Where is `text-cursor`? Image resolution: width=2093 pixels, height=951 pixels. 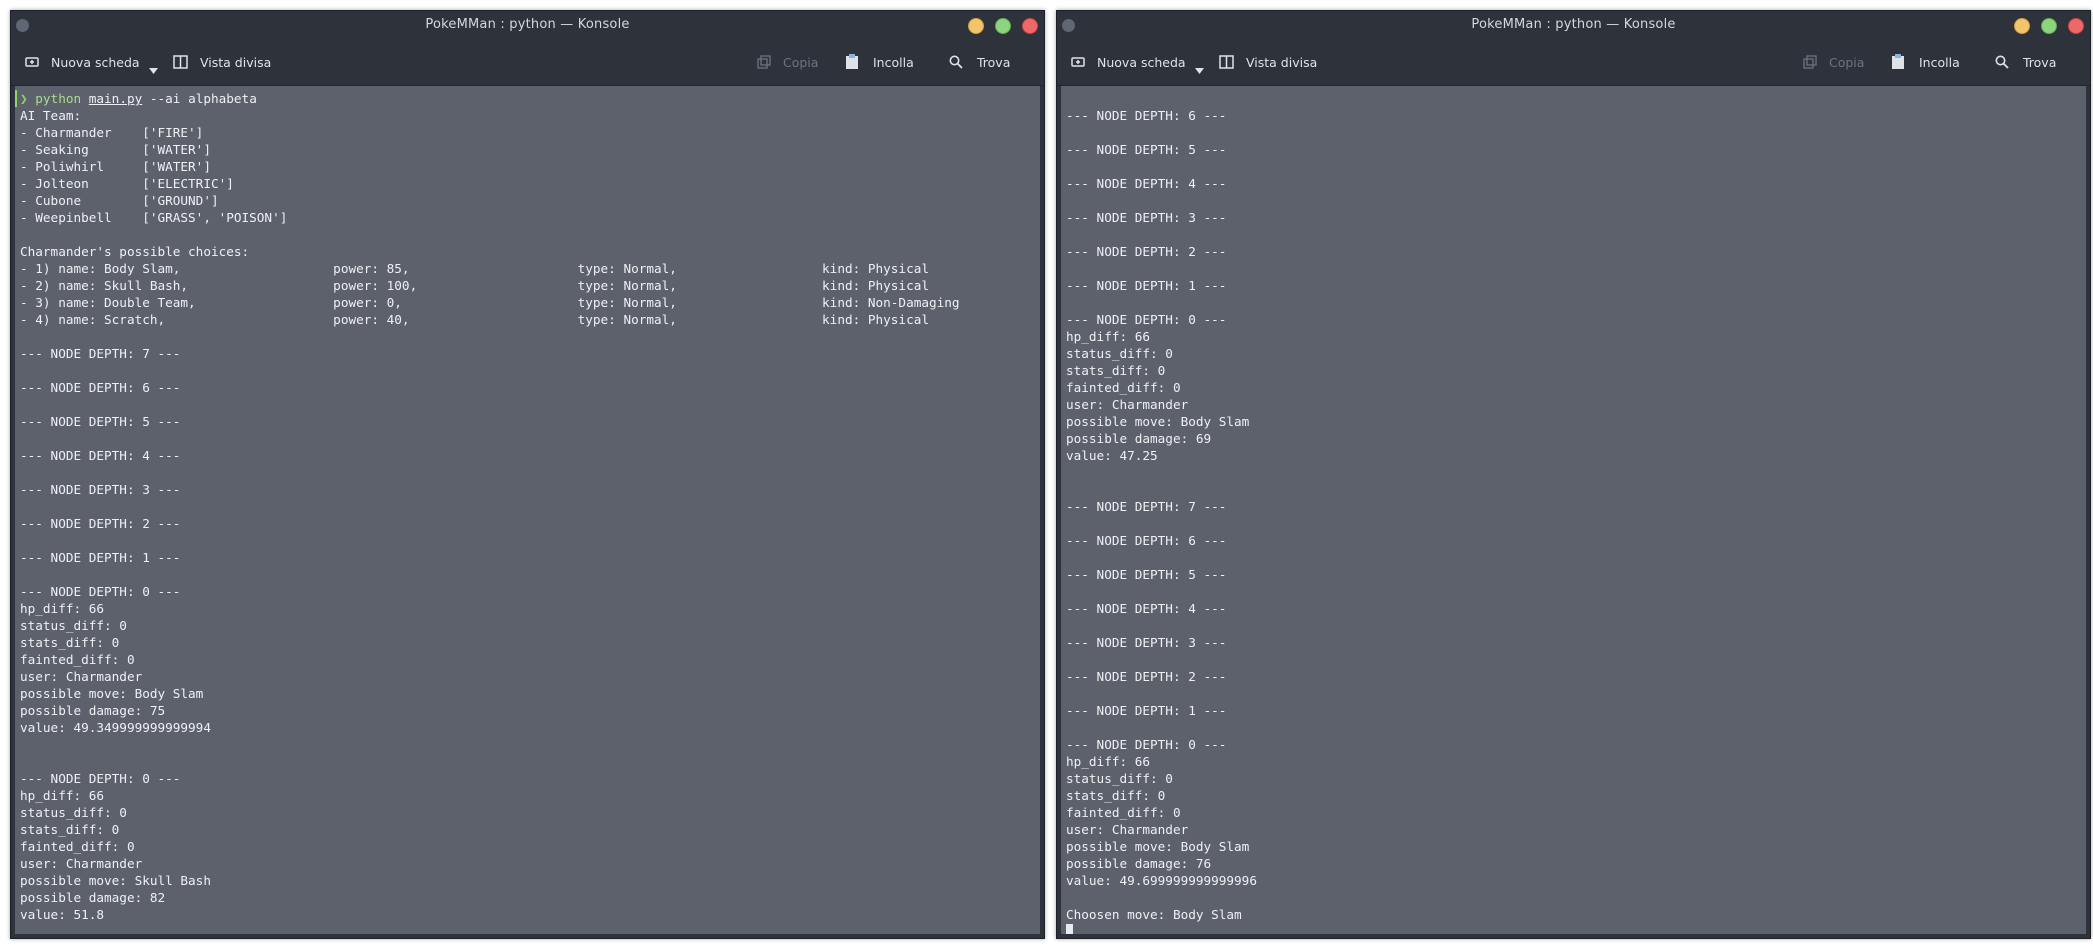
text-cursor is located at coordinates (1069, 929).